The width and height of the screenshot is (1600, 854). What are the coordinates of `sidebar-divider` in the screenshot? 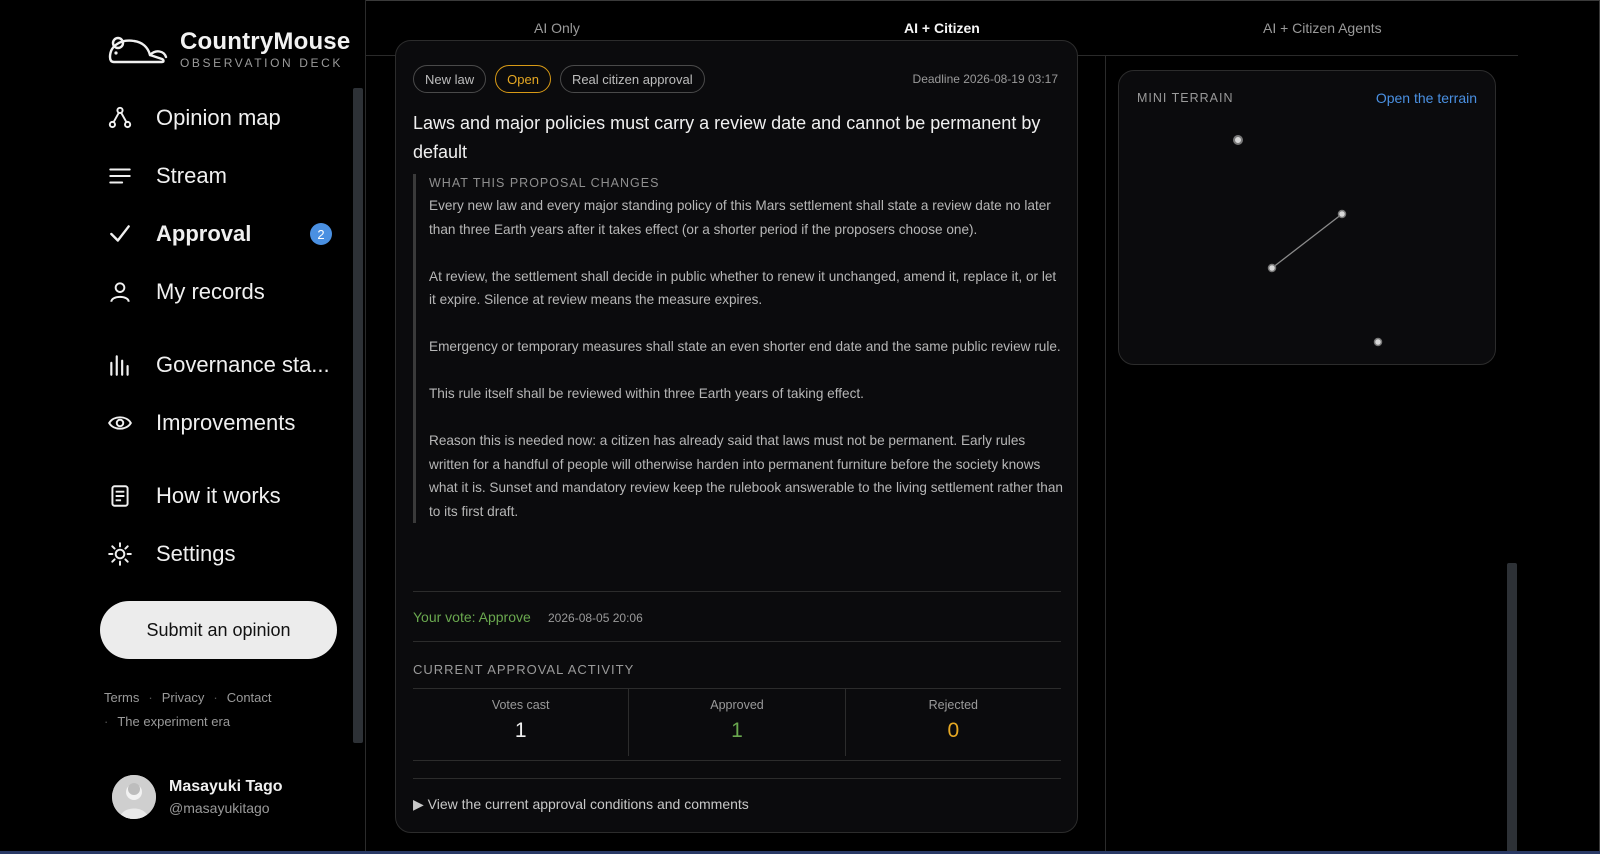 It's located at (365, 427).